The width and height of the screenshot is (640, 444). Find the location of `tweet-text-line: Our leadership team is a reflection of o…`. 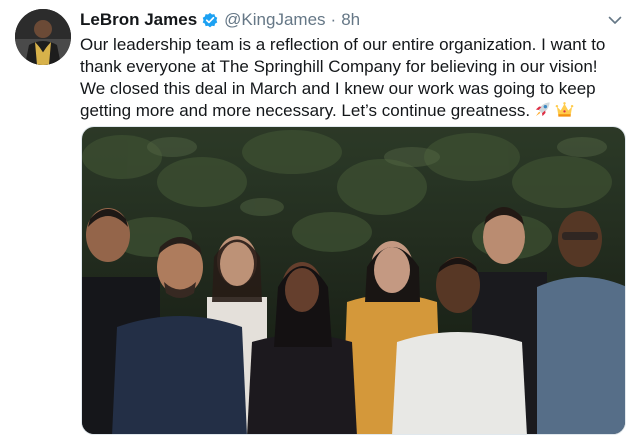

tweet-text-line: Our leadership team is a reflection of o… is located at coordinates (343, 44).